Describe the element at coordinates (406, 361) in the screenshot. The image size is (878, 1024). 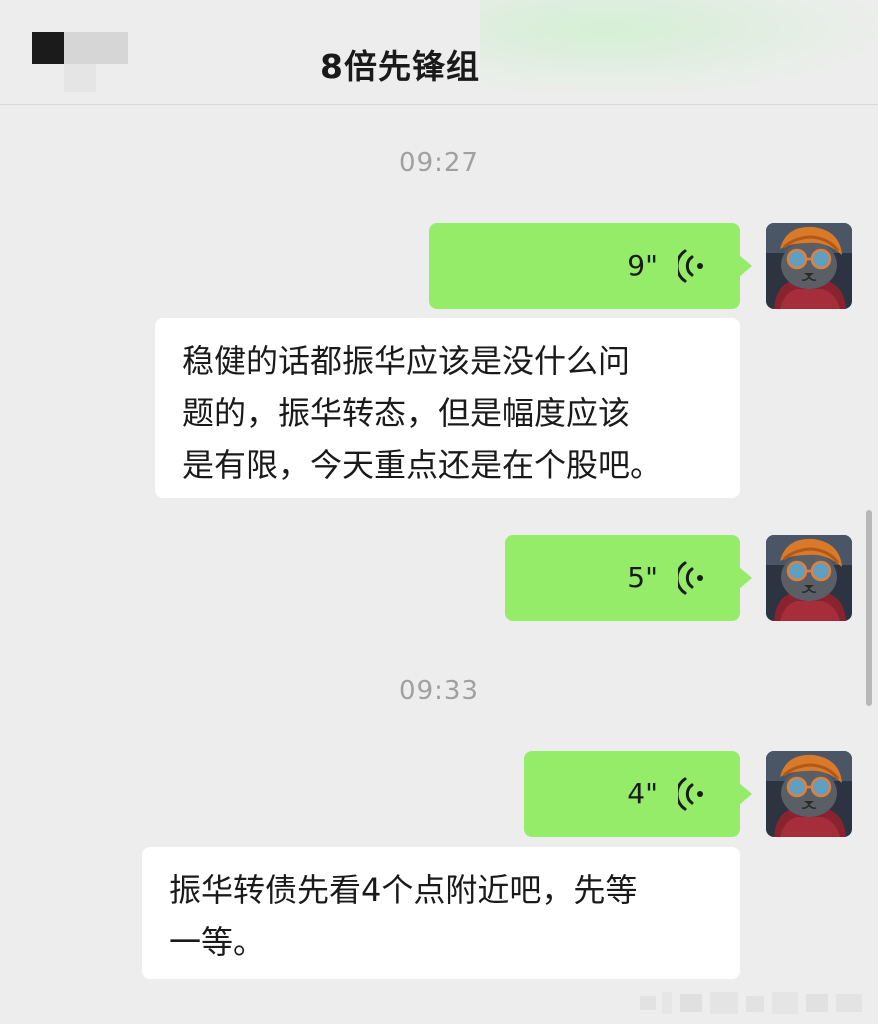
I see `message-line: 稳健的话都振华应该是没什么问` at that location.